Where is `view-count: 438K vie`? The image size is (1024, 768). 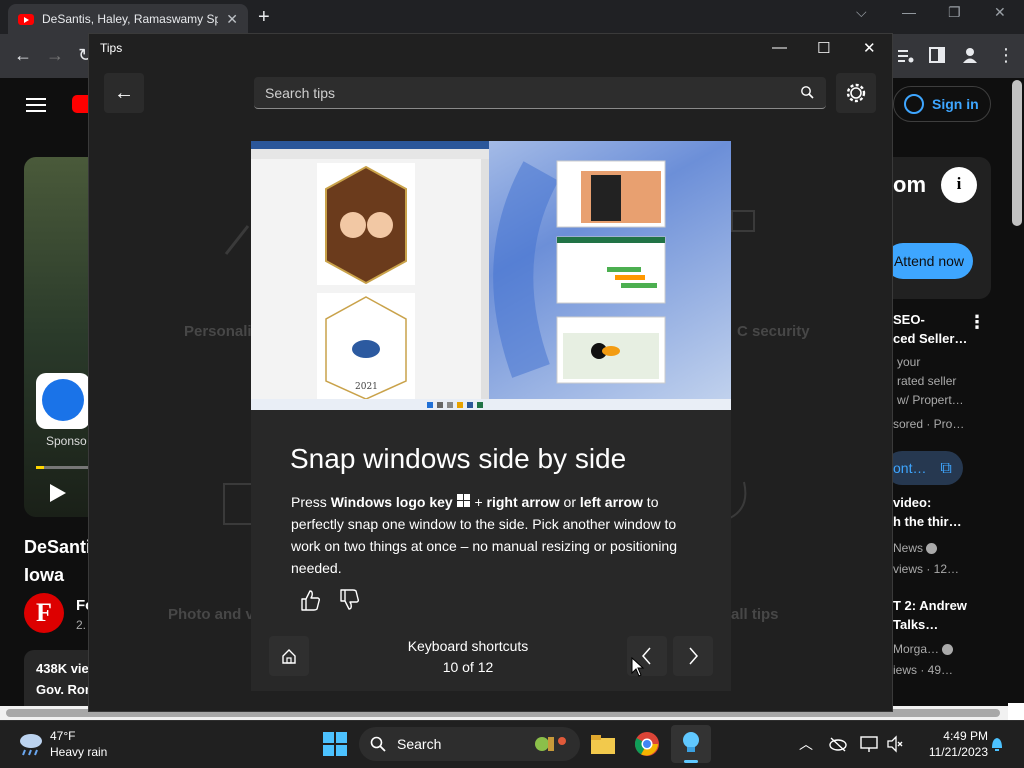
view-count: 438K vie is located at coordinates (62, 668).